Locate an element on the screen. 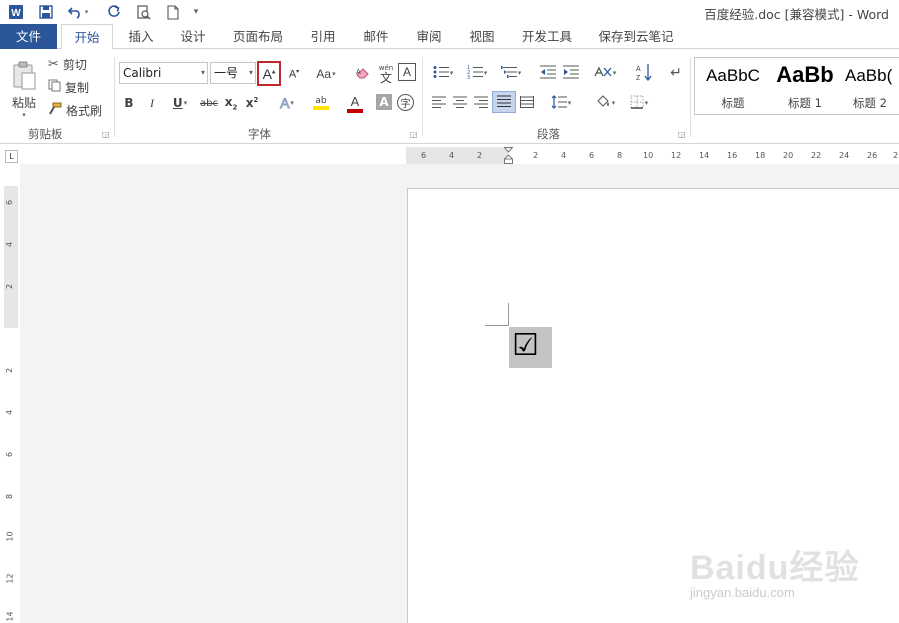  chinese-layout-icon is located at coordinates (603, 73).